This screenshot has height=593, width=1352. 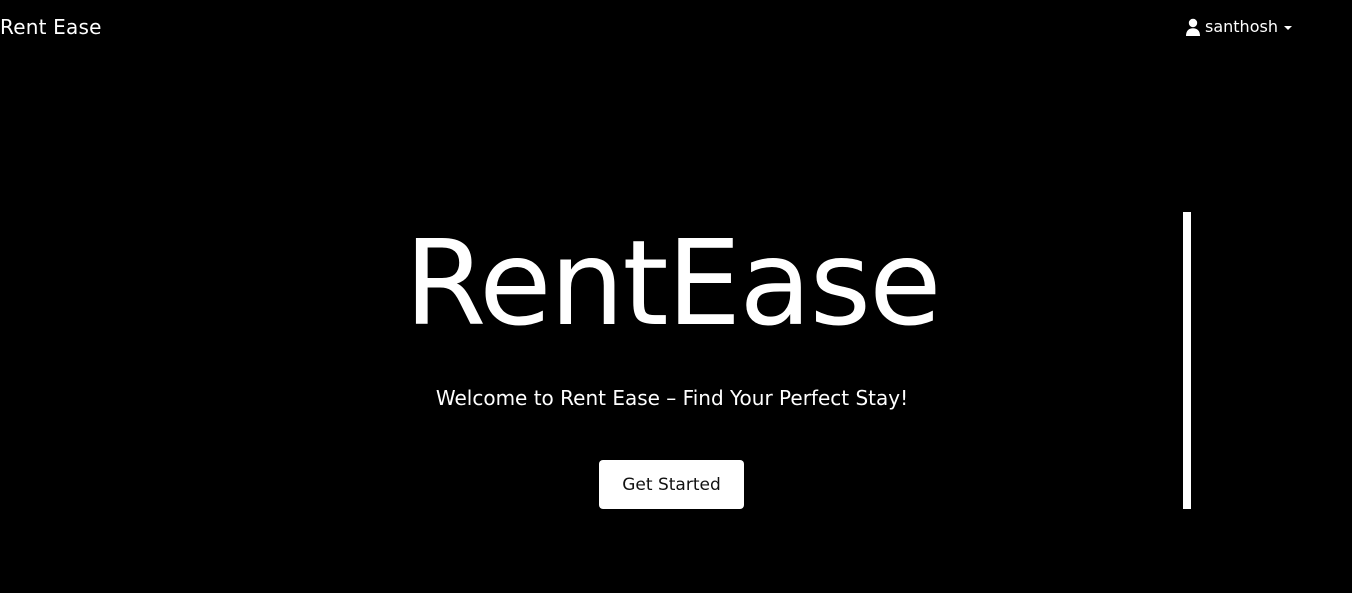 I want to click on vertical-divider, so click(x=1187, y=360).